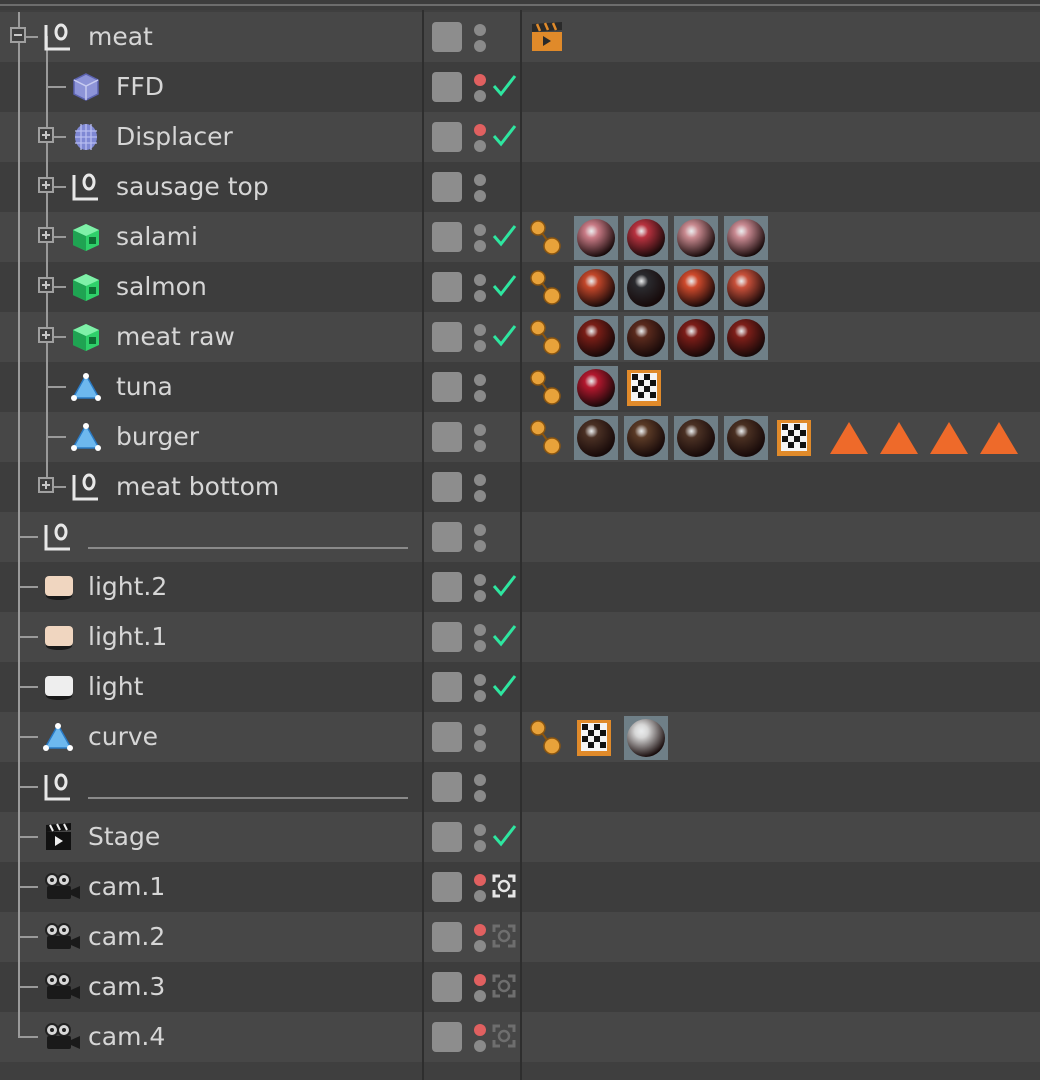  I want to click on object-name: burger, so click(157, 437).